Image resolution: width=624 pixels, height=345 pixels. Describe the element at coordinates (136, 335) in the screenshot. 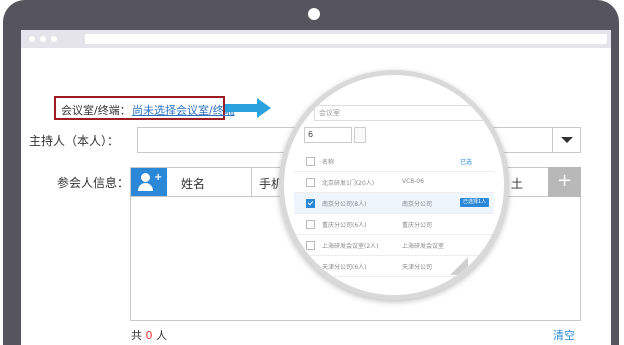

I see `total-prefix: 共` at that location.